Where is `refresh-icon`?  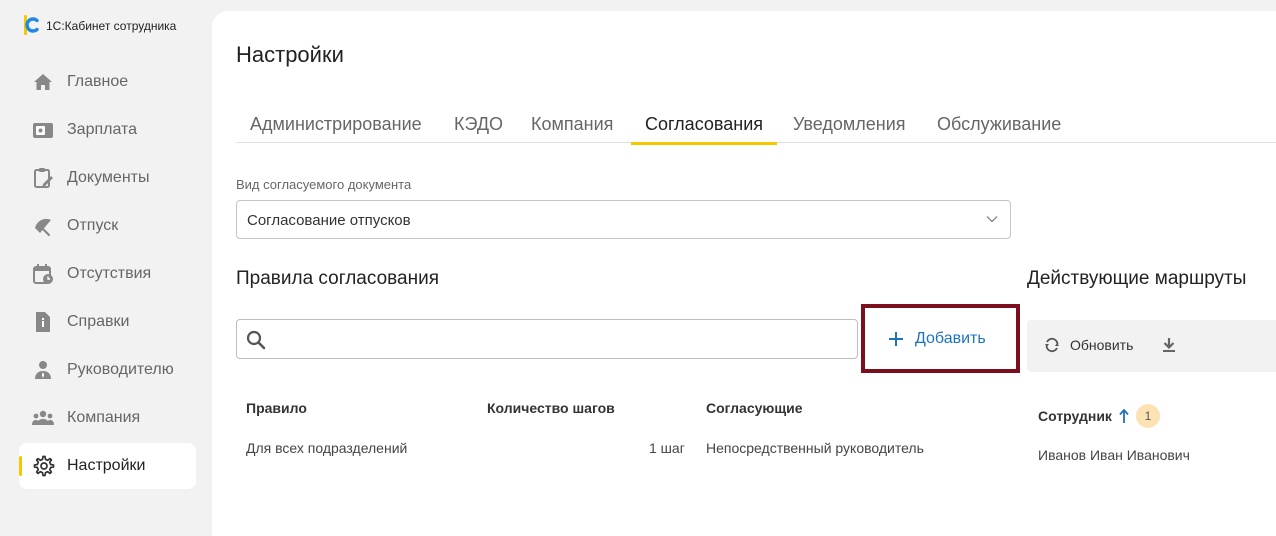 refresh-icon is located at coordinates (1052, 345).